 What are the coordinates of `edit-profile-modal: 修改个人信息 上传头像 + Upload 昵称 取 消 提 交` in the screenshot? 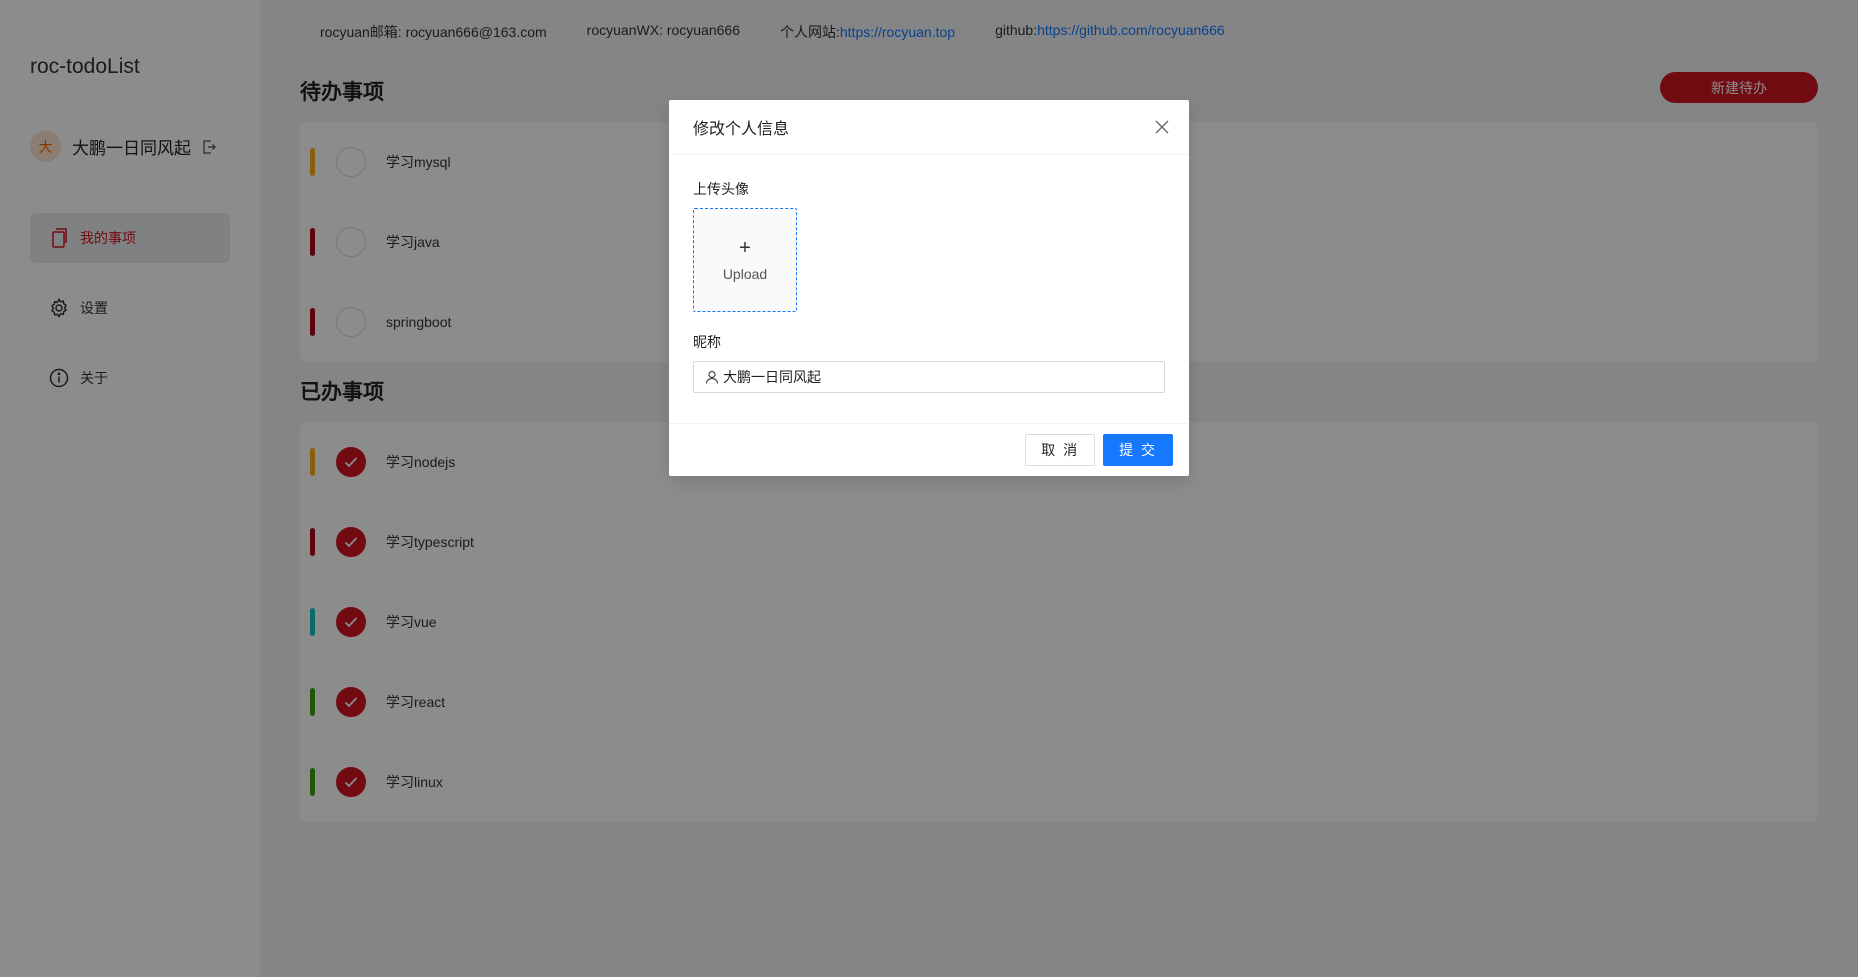 It's located at (929, 288).